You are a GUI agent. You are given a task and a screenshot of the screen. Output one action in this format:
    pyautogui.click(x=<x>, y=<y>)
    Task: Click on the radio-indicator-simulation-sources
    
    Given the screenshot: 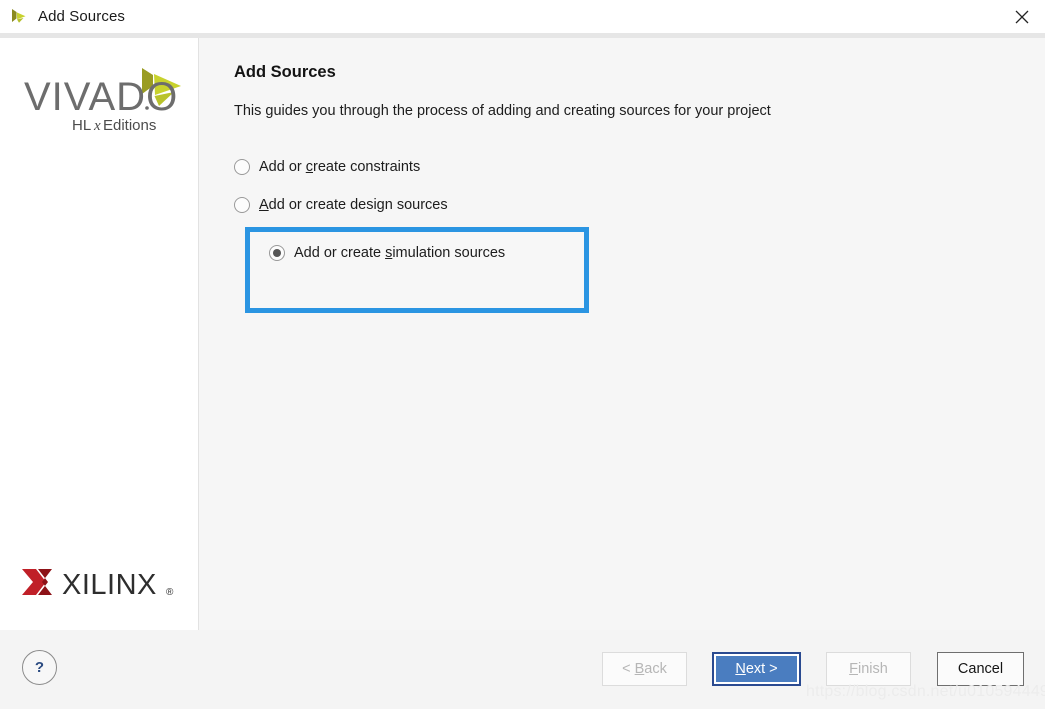 What is the action you would take?
    pyautogui.click(x=277, y=253)
    